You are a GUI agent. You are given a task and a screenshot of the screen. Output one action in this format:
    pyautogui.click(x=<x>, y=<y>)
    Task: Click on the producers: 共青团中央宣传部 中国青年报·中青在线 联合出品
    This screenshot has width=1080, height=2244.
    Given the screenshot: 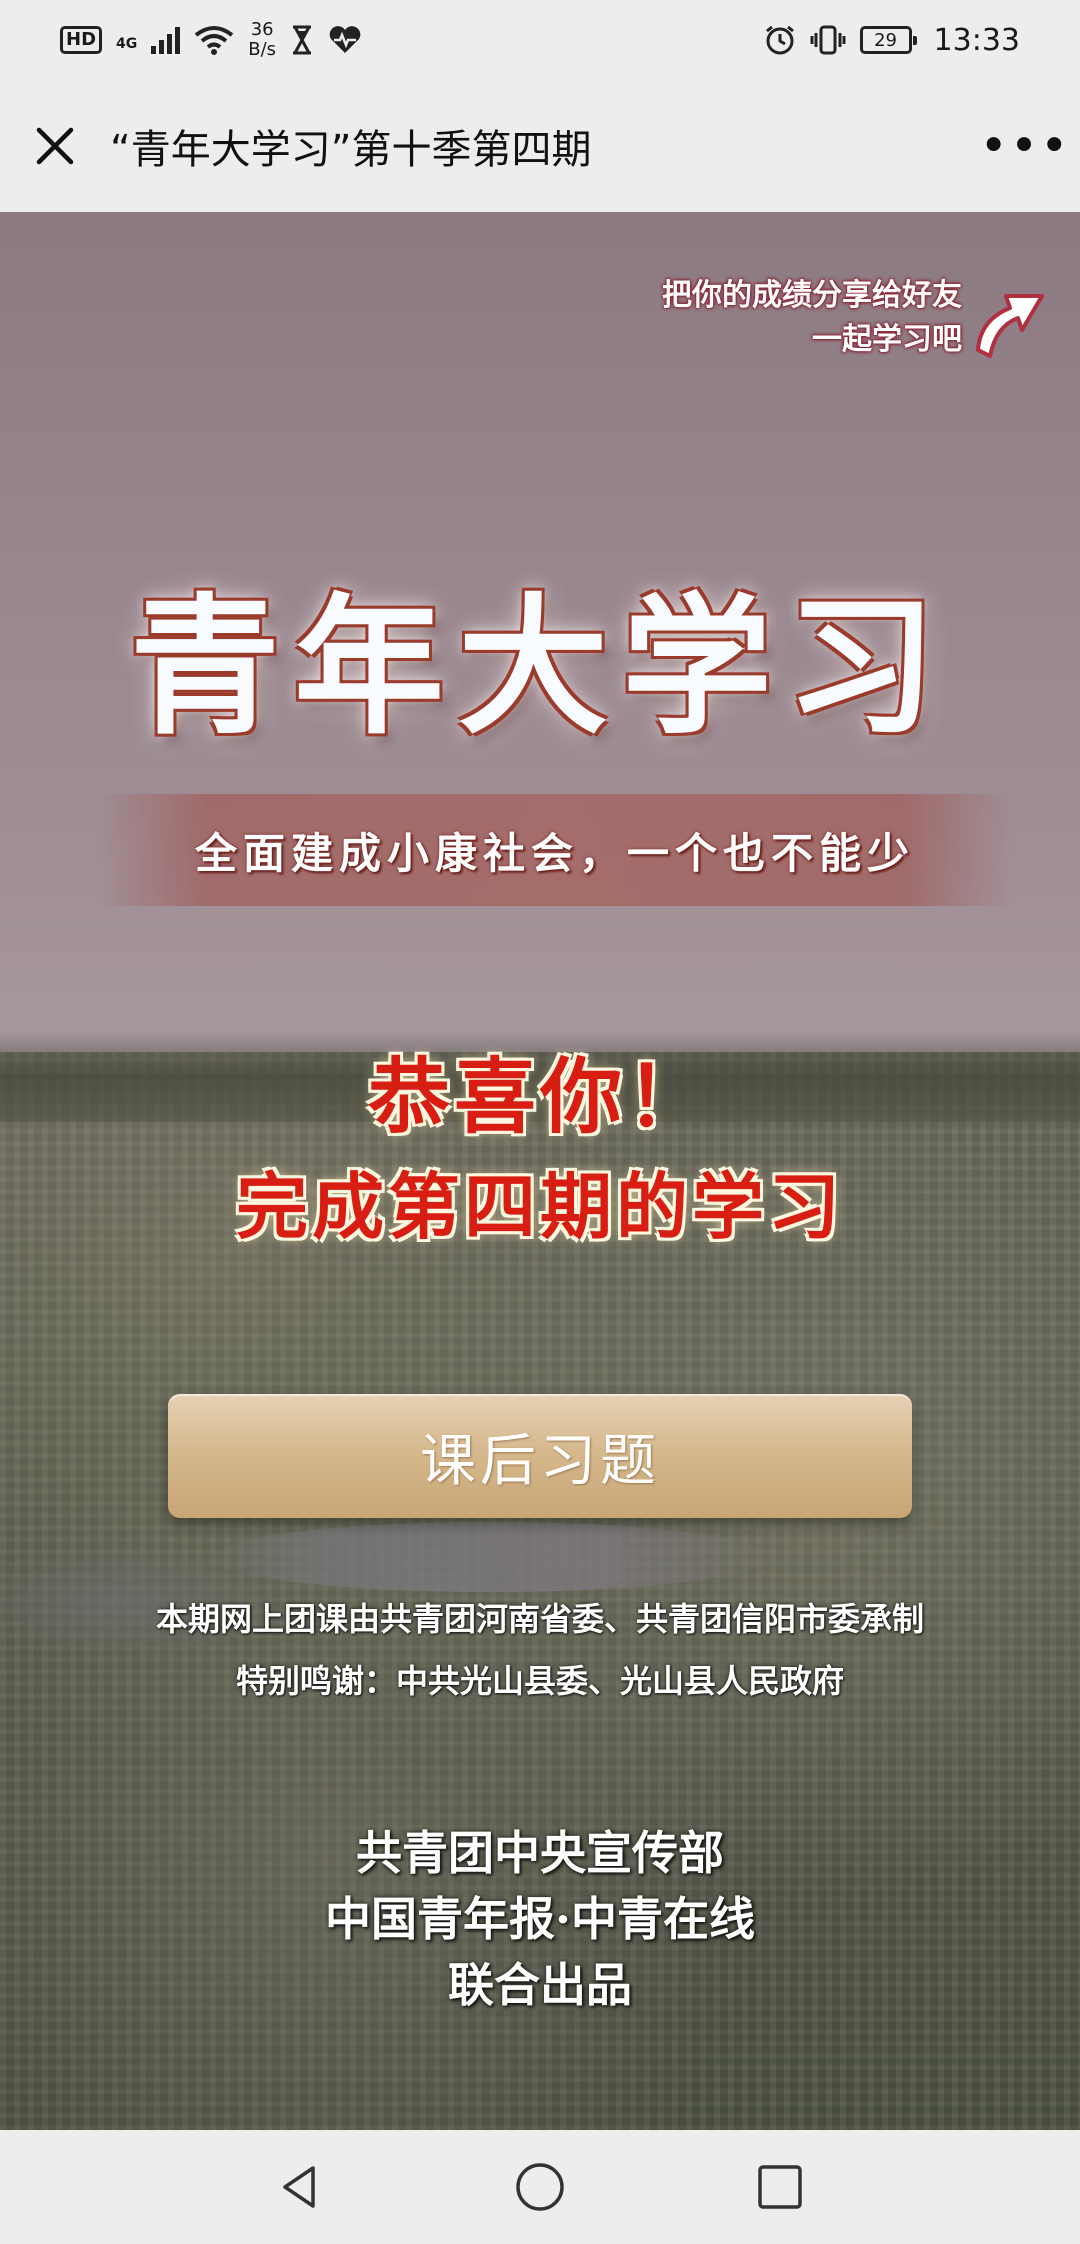 What is the action you would take?
    pyautogui.click(x=540, y=1919)
    